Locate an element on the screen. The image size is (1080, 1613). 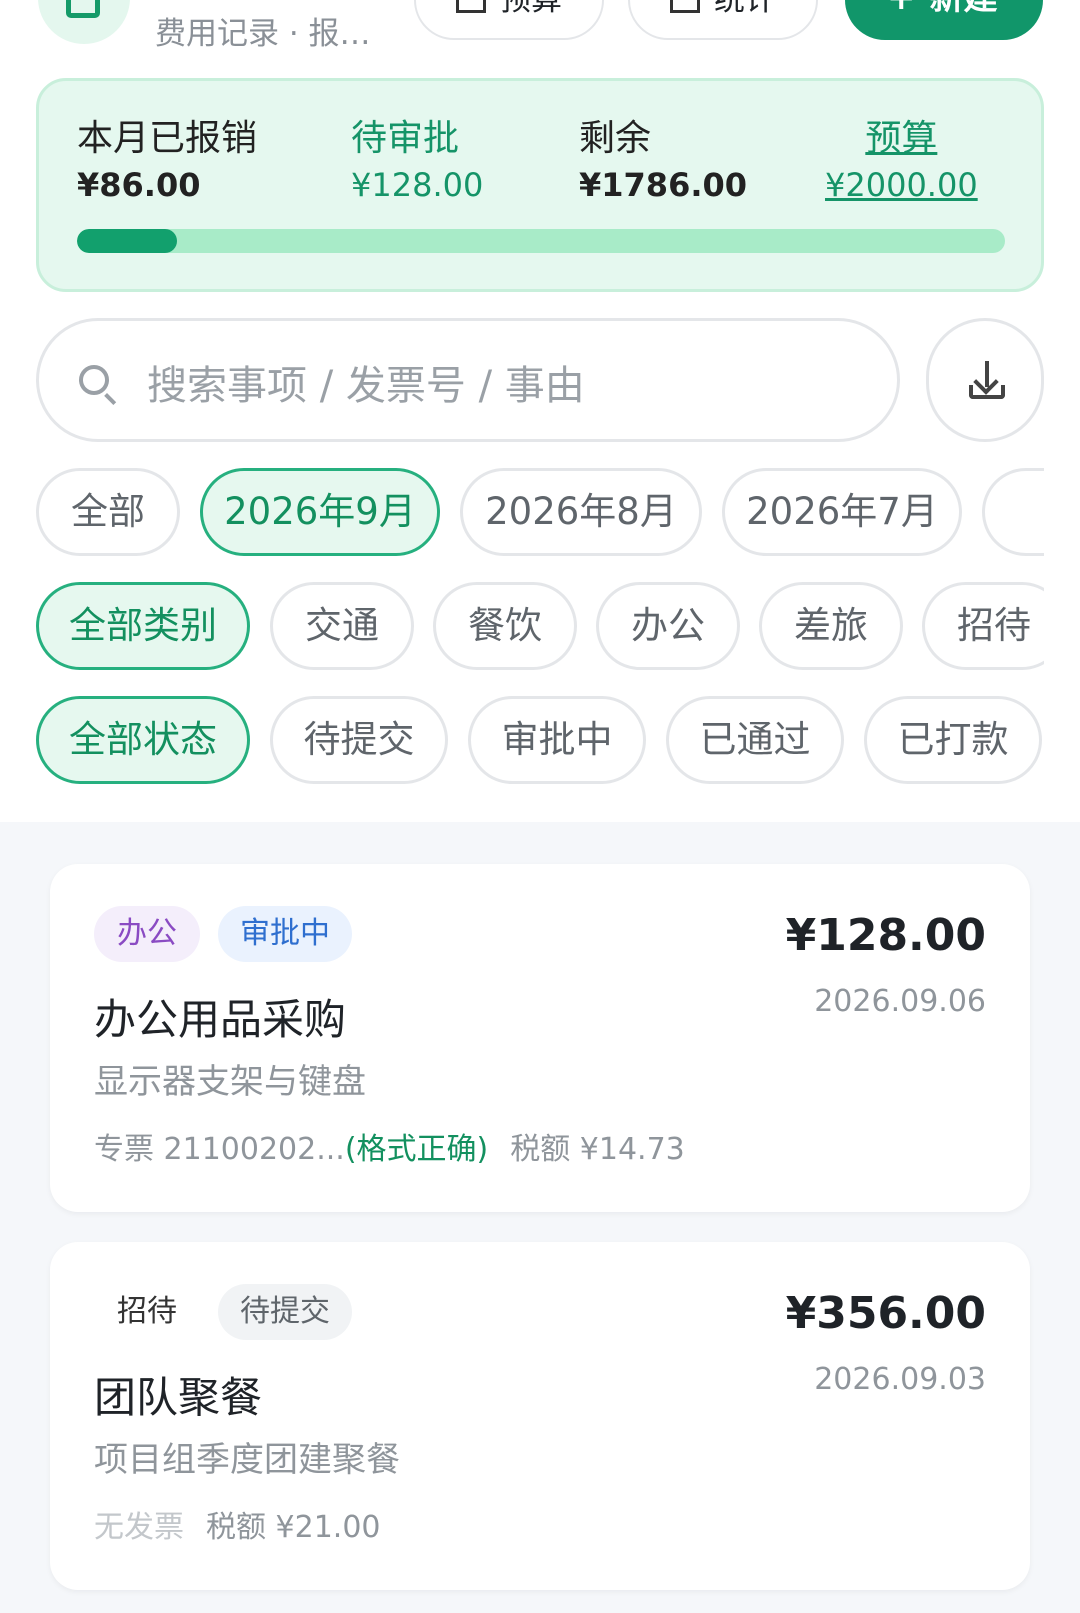
download-icon is located at coordinates (987, 374).